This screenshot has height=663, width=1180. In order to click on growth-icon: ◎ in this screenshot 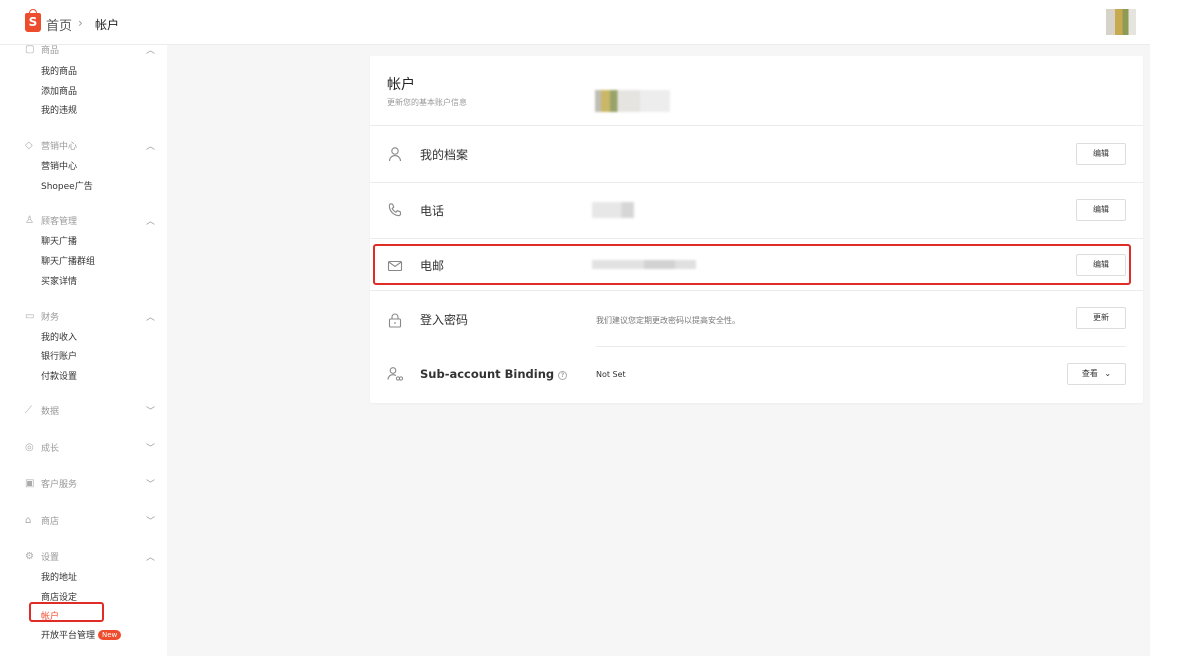, I will do `click(29, 447)`.